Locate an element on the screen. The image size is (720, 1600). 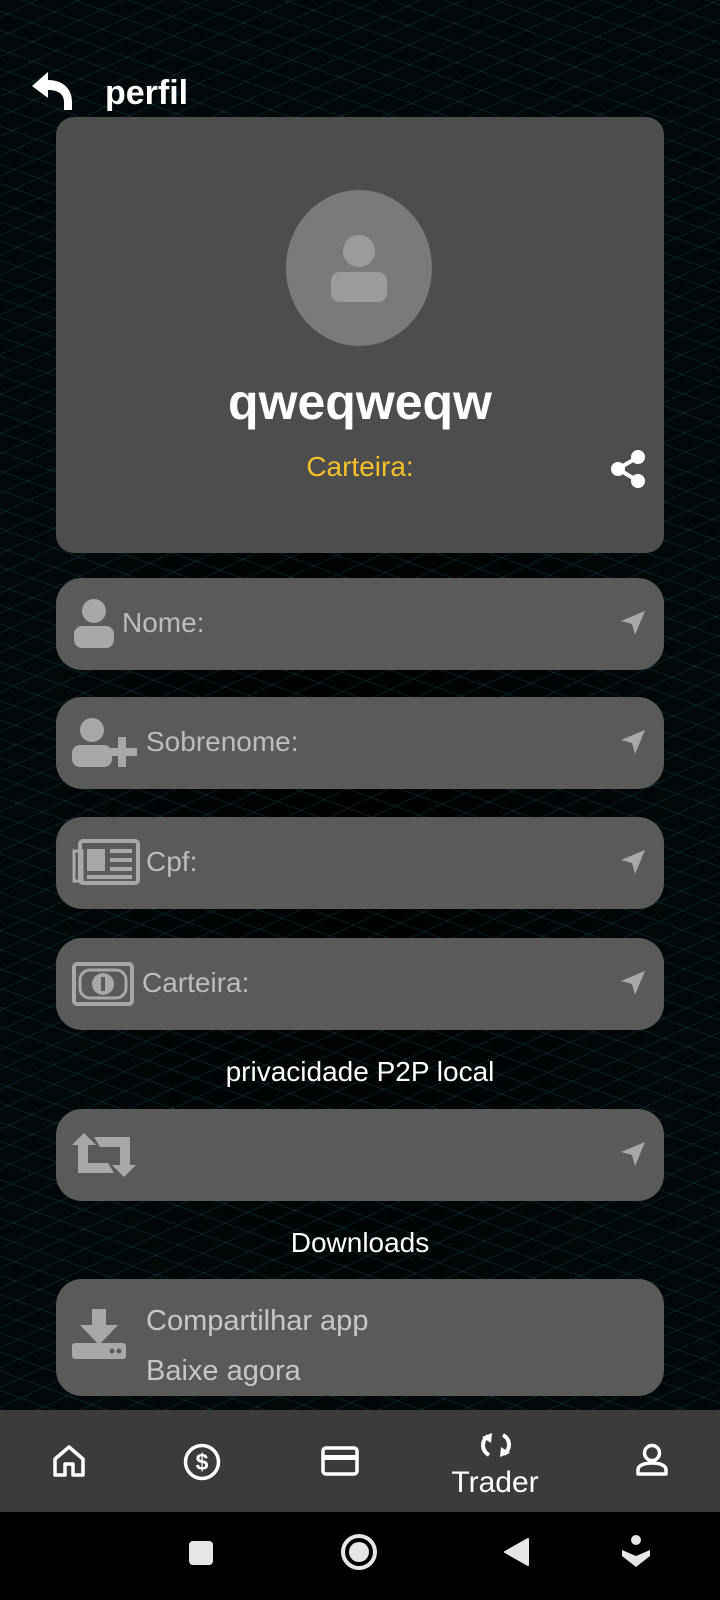
back-arrow-icon is located at coordinates (52, 91).